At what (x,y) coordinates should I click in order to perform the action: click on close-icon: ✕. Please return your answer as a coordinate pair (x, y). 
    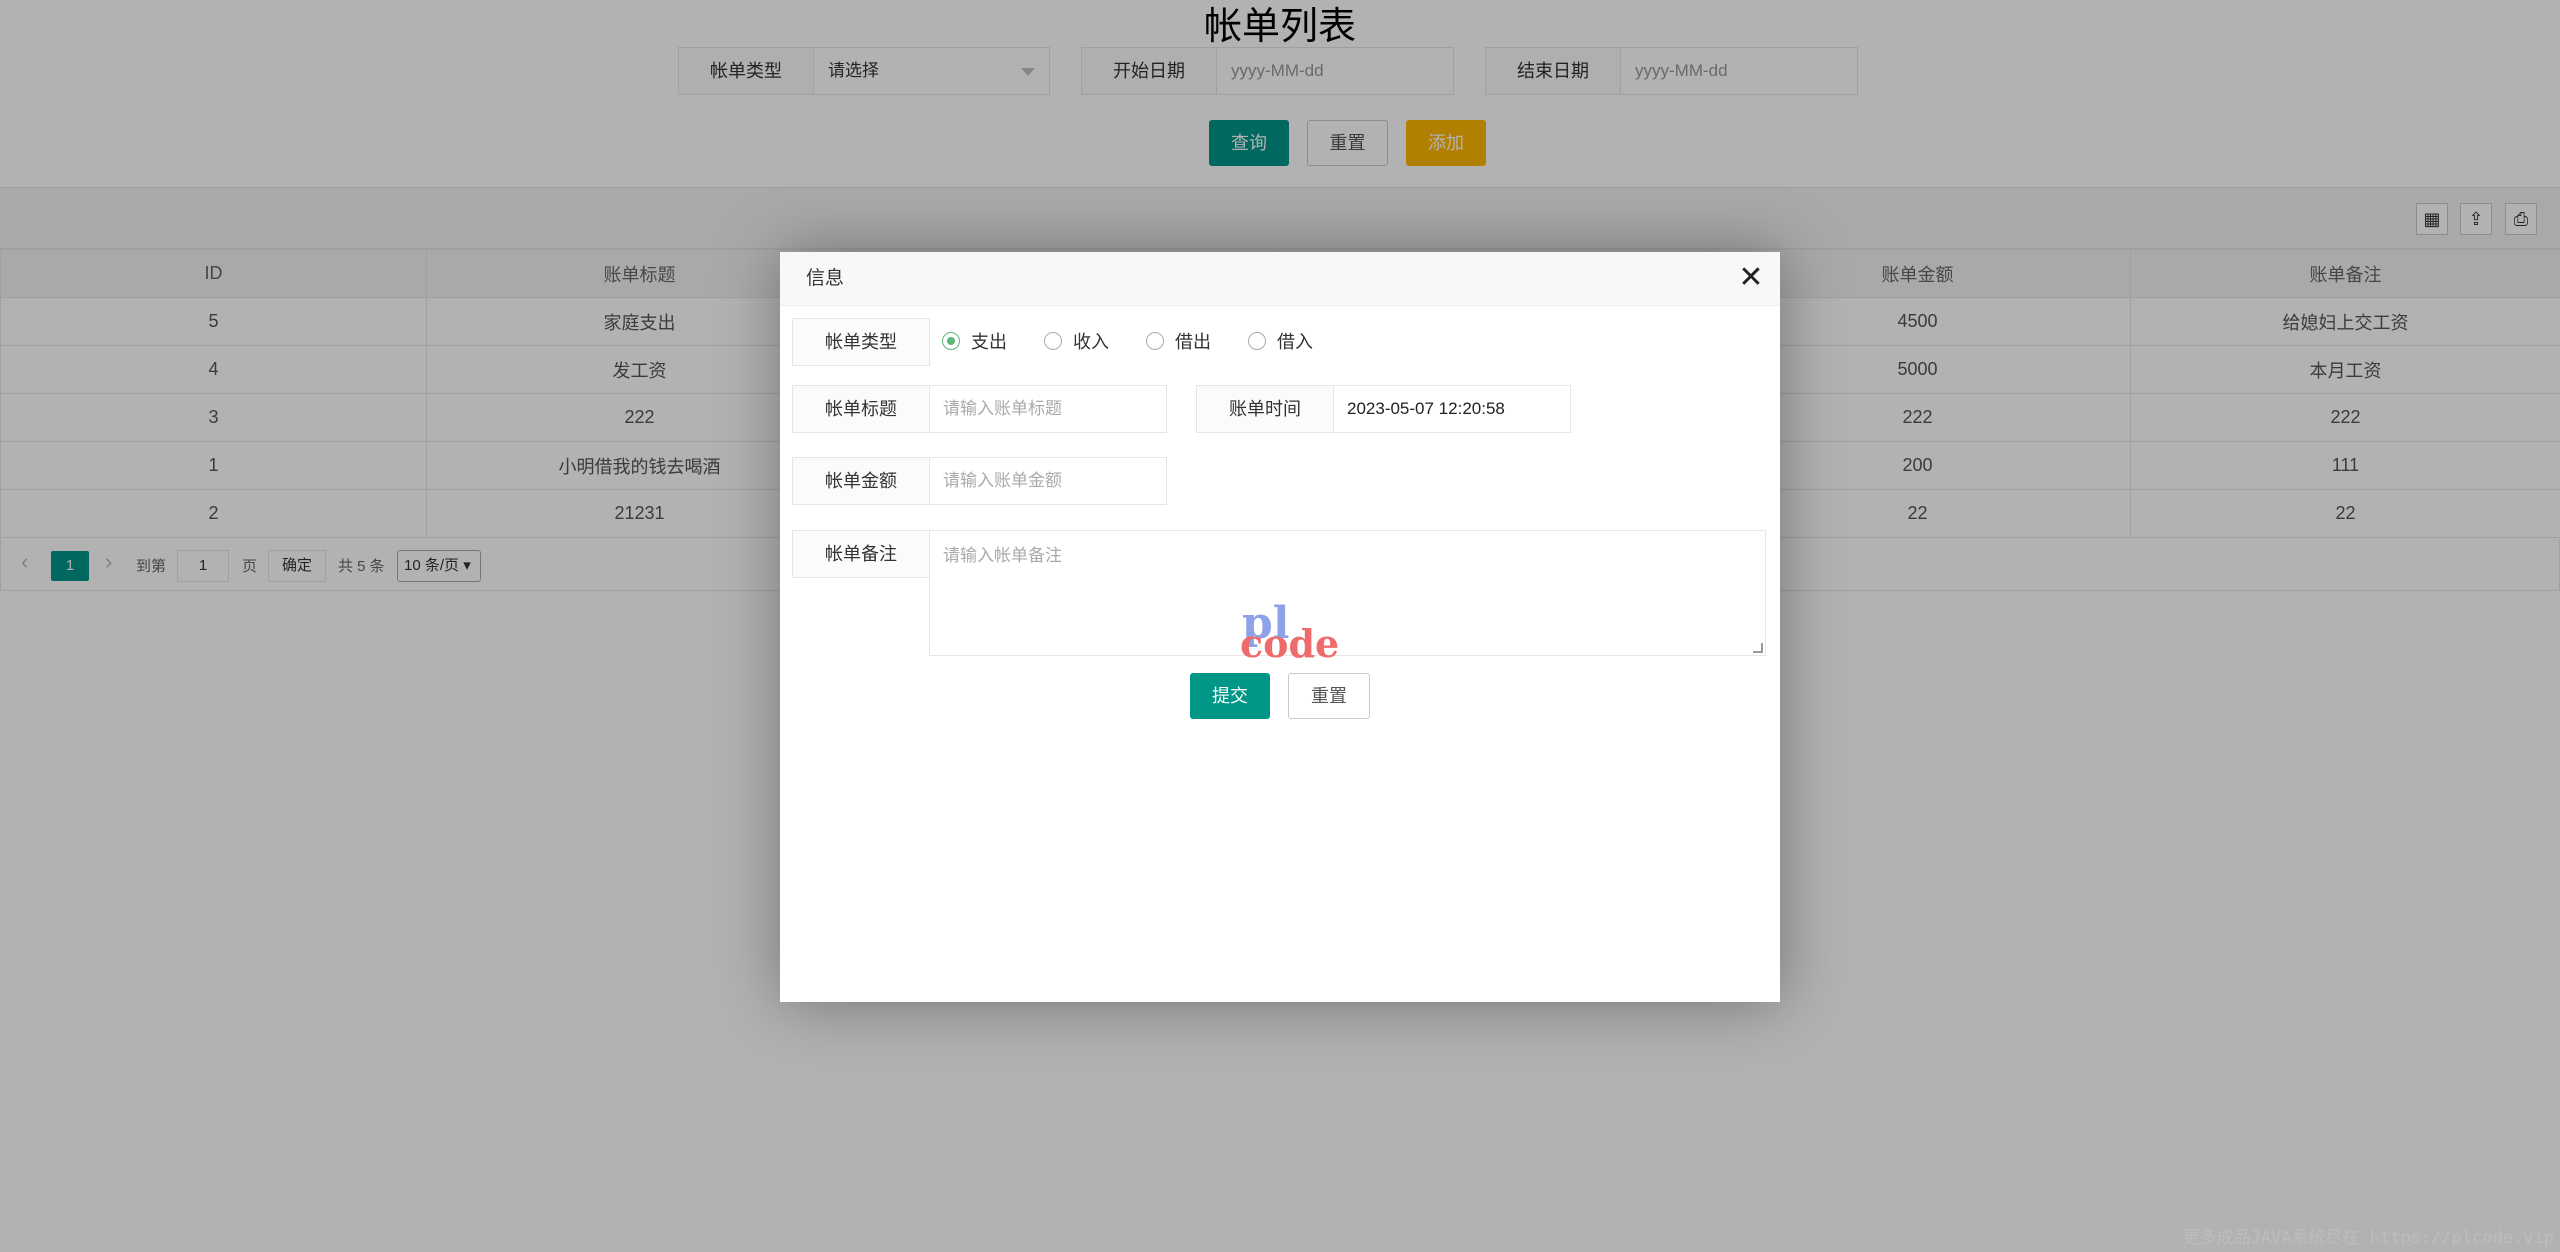
    Looking at the image, I should click on (1751, 278).